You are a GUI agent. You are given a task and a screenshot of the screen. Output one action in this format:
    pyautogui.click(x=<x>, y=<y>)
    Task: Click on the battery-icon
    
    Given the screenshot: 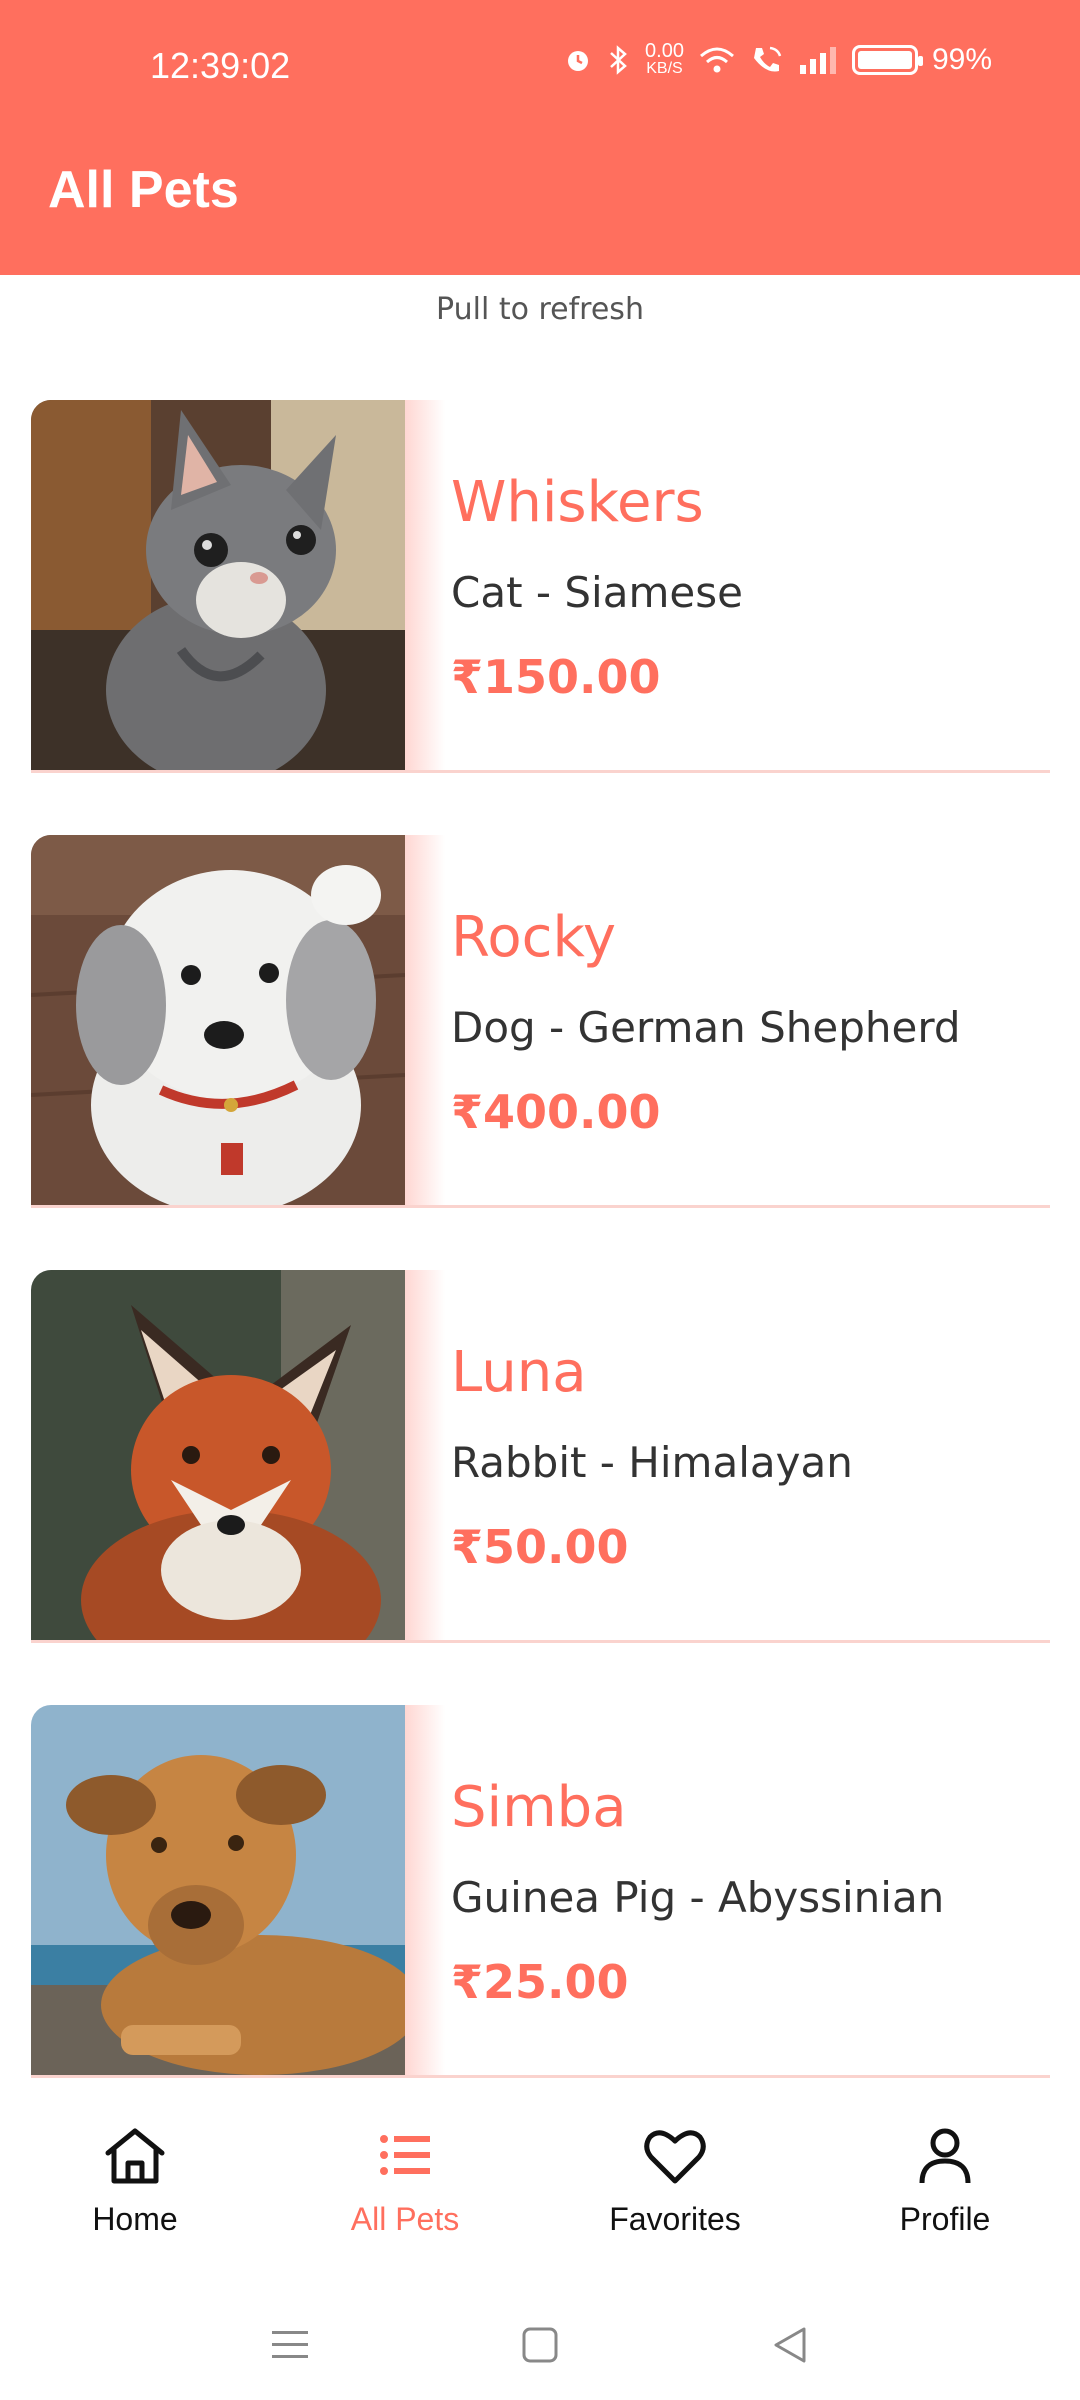 What is the action you would take?
    pyautogui.click(x=887, y=60)
    